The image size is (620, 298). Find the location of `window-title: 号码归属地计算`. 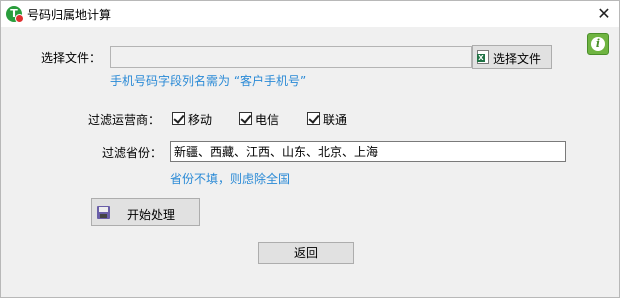

window-title: 号码归属地计算 is located at coordinates (69, 15).